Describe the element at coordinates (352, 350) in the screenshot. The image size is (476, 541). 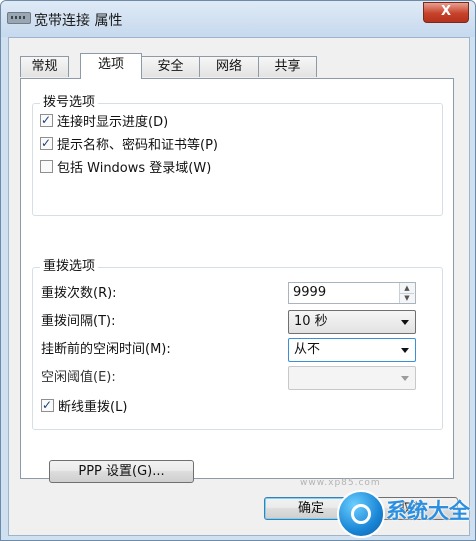
I see `idle-time-dropdown: 从不` at that location.